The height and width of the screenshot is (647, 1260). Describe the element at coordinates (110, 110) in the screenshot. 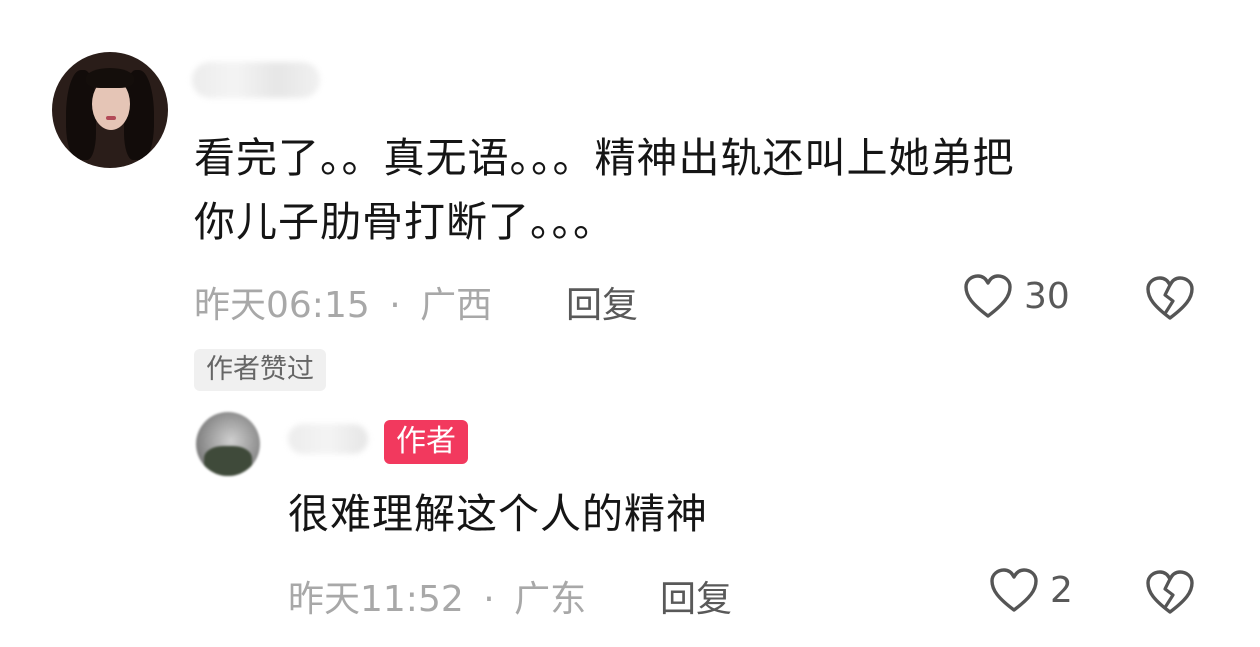

I see `commenter-avatar` at that location.